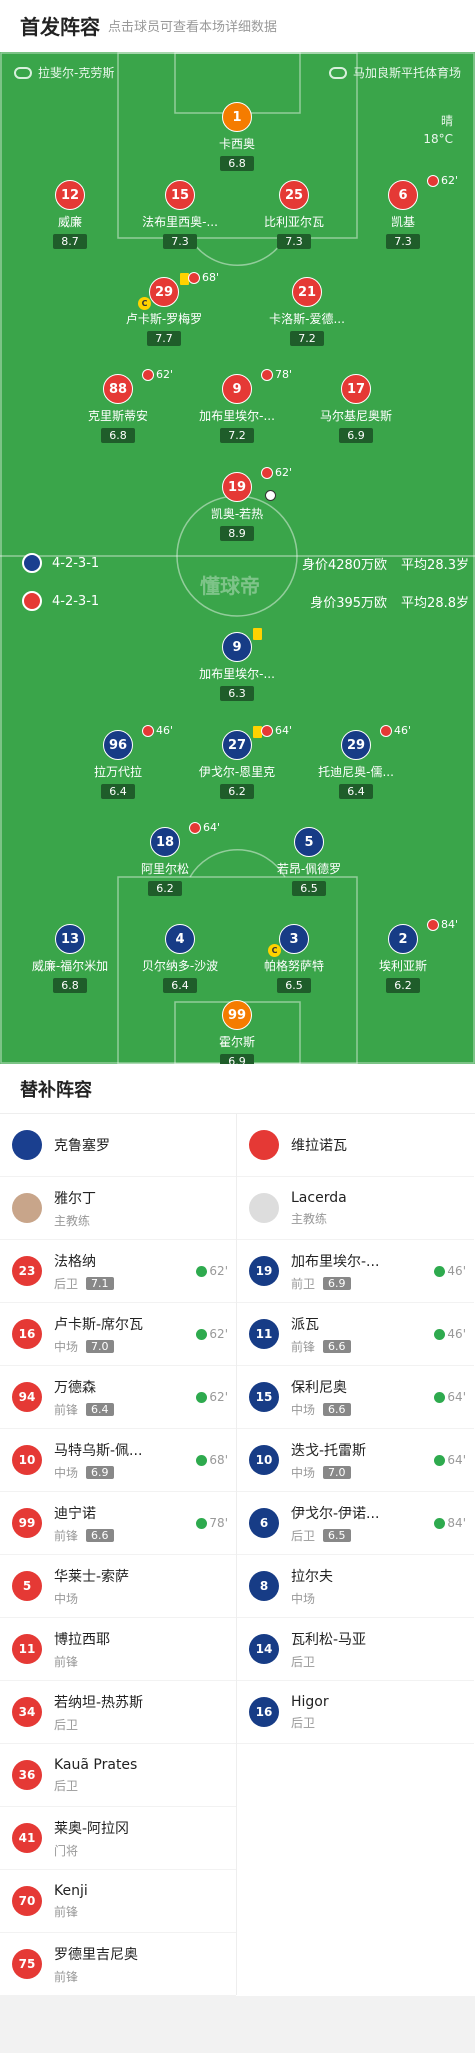 The width and height of the screenshot is (475, 2053). I want to click on player-name: 阿里尔松, so click(164, 869).